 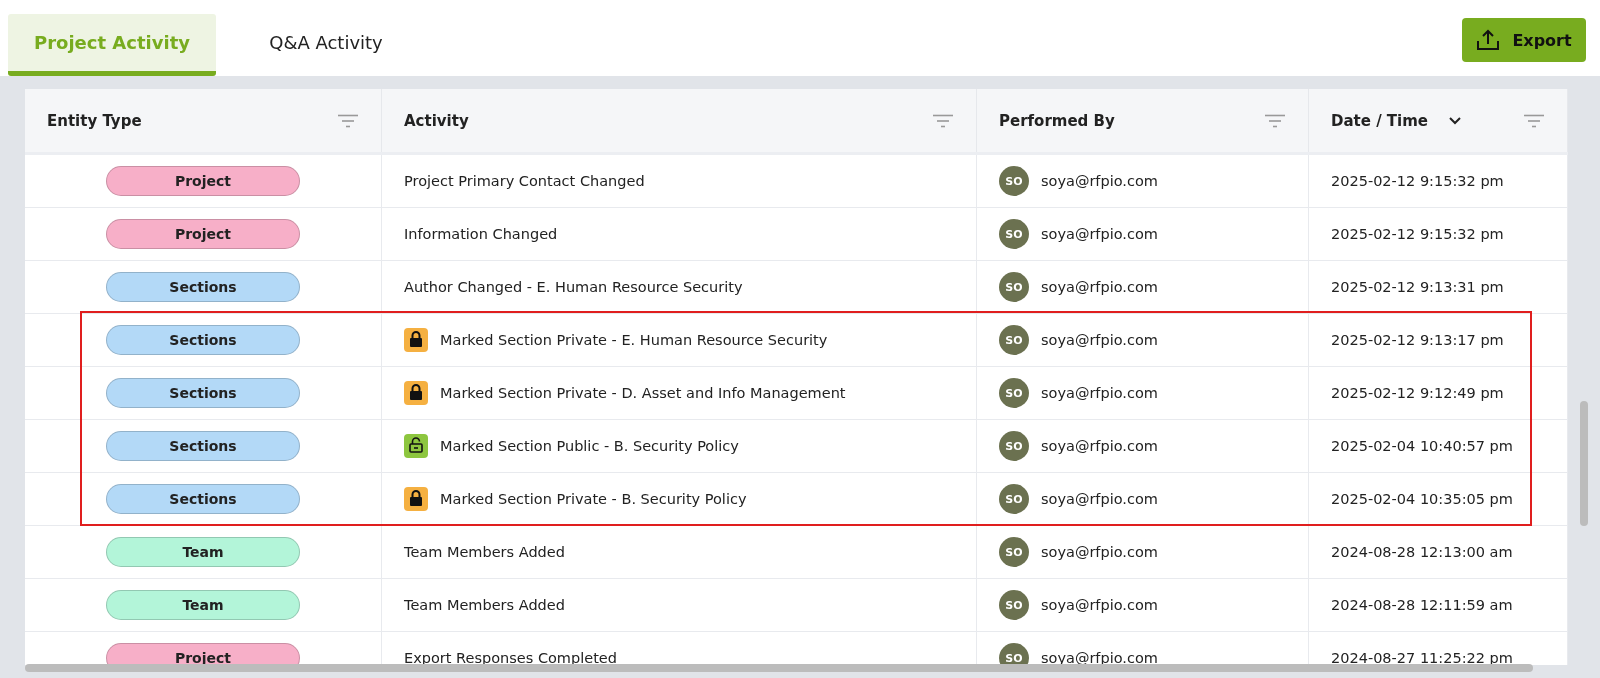 What do you see at coordinates (481, 234) in the screenshot?
I see `activity-text: Information Changed` at bounding box center [481, 234].